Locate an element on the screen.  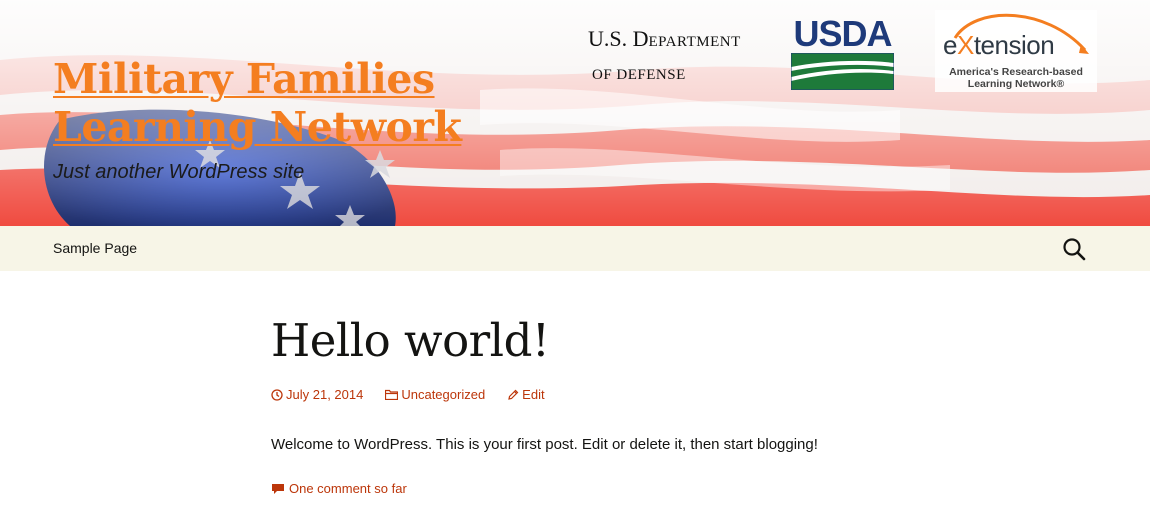
post-meta: July 21, 2014 Uncategorized Edit is located at coordinates (581, 394).